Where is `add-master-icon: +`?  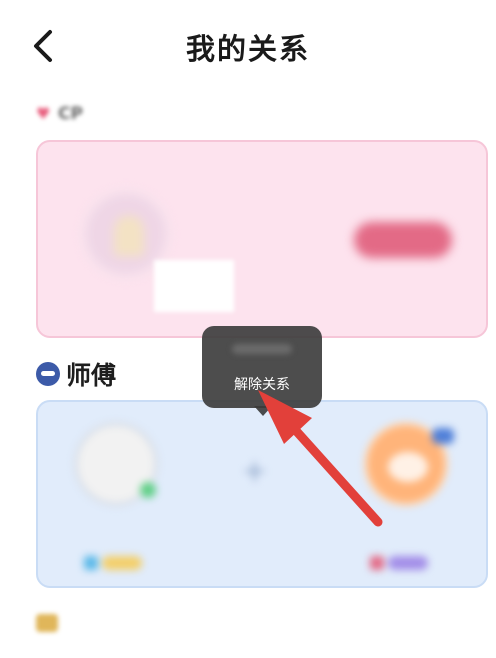
add-master-icon: + is located at coordinates (254, 471).